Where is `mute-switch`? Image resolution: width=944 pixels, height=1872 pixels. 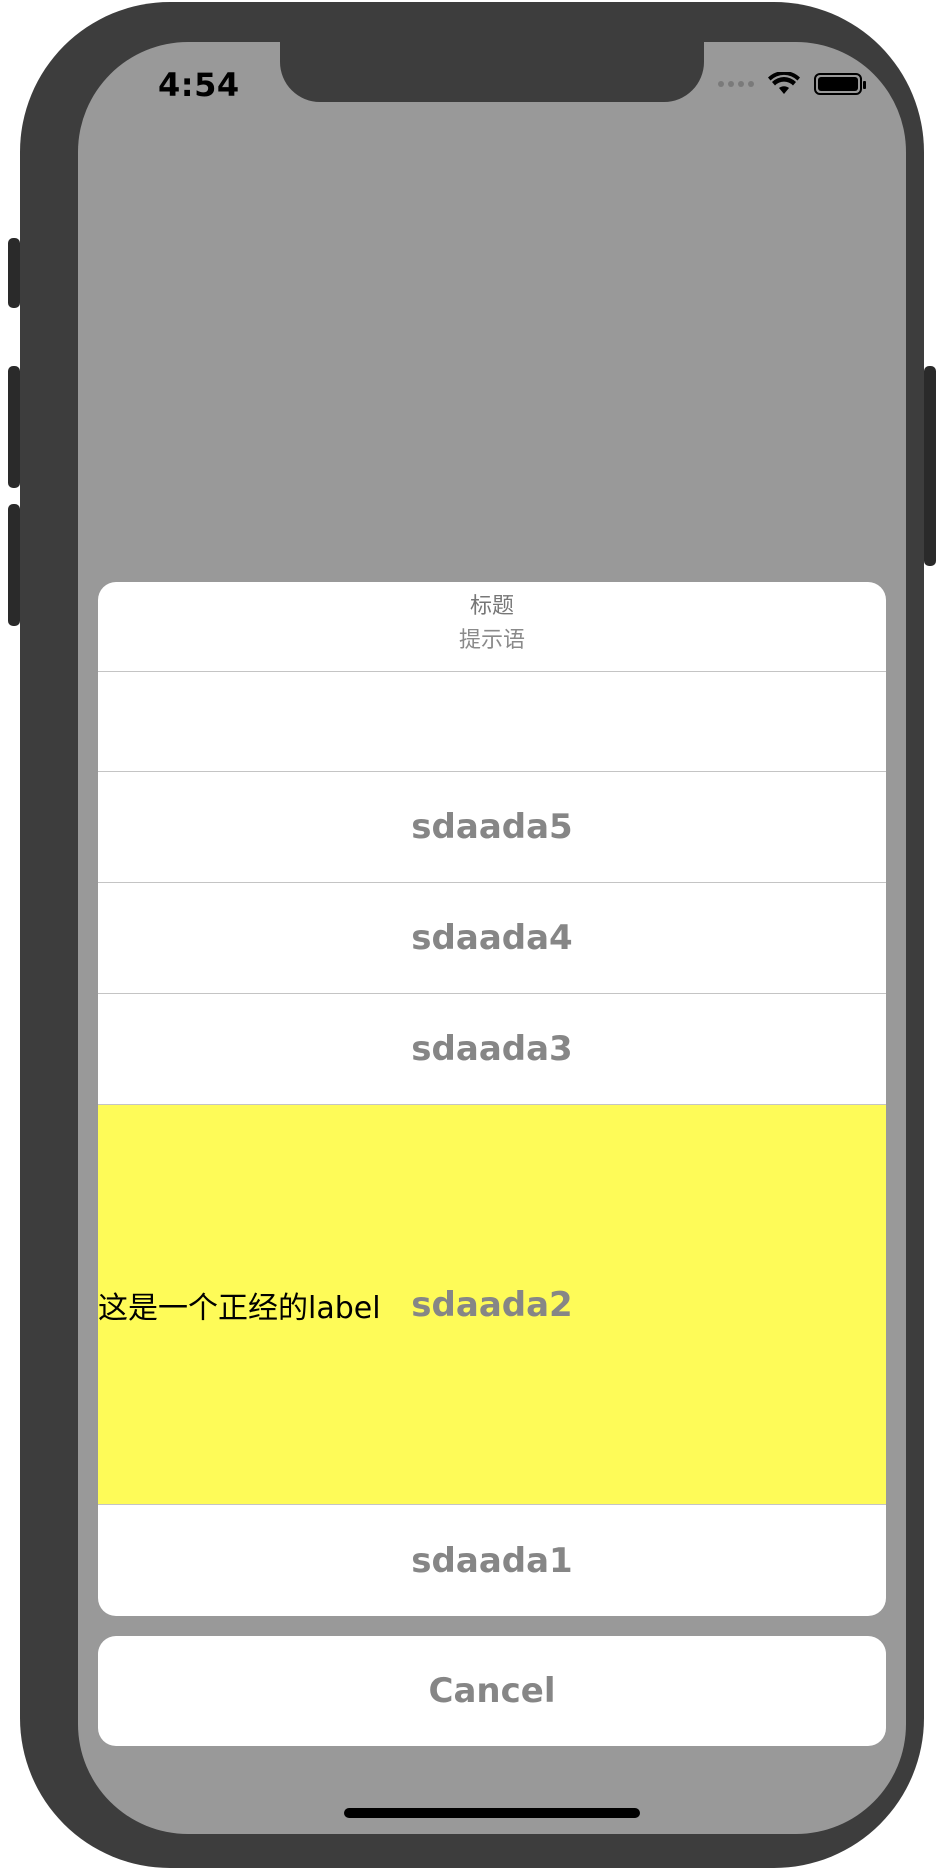 mute-switch is located at coordinates (14, 273).